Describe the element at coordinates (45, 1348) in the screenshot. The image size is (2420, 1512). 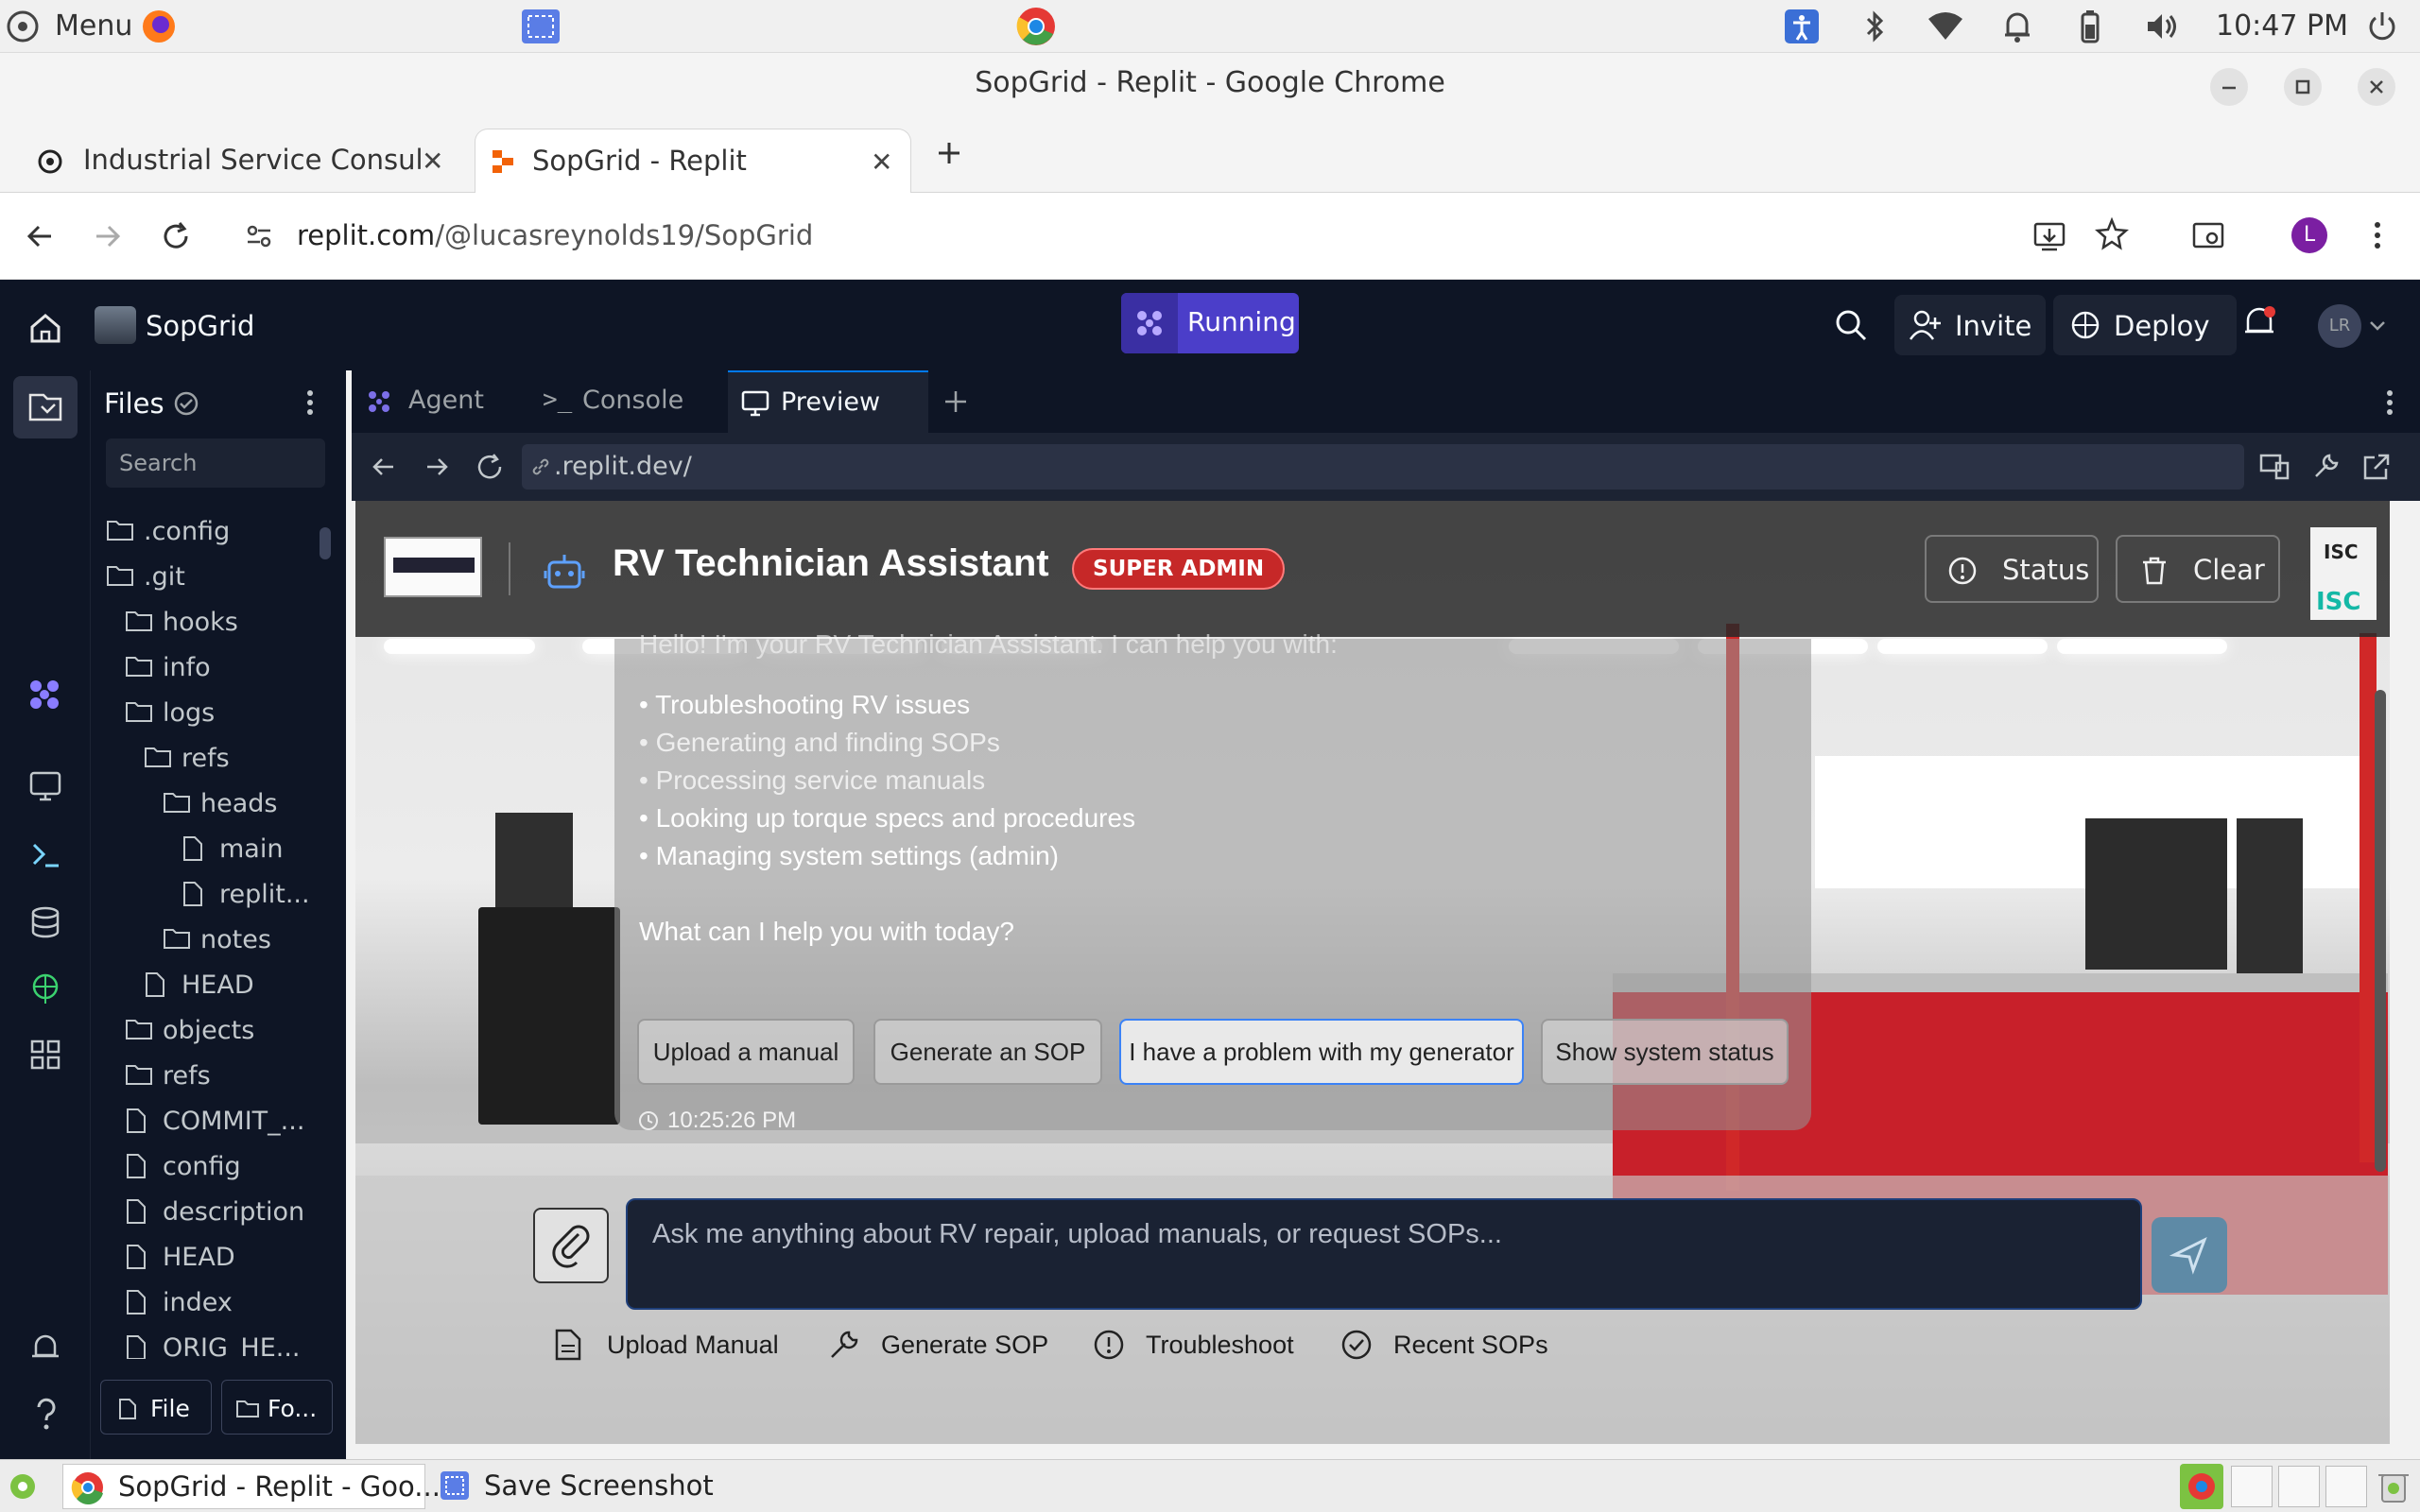
I see `alerts-icon` at that location.